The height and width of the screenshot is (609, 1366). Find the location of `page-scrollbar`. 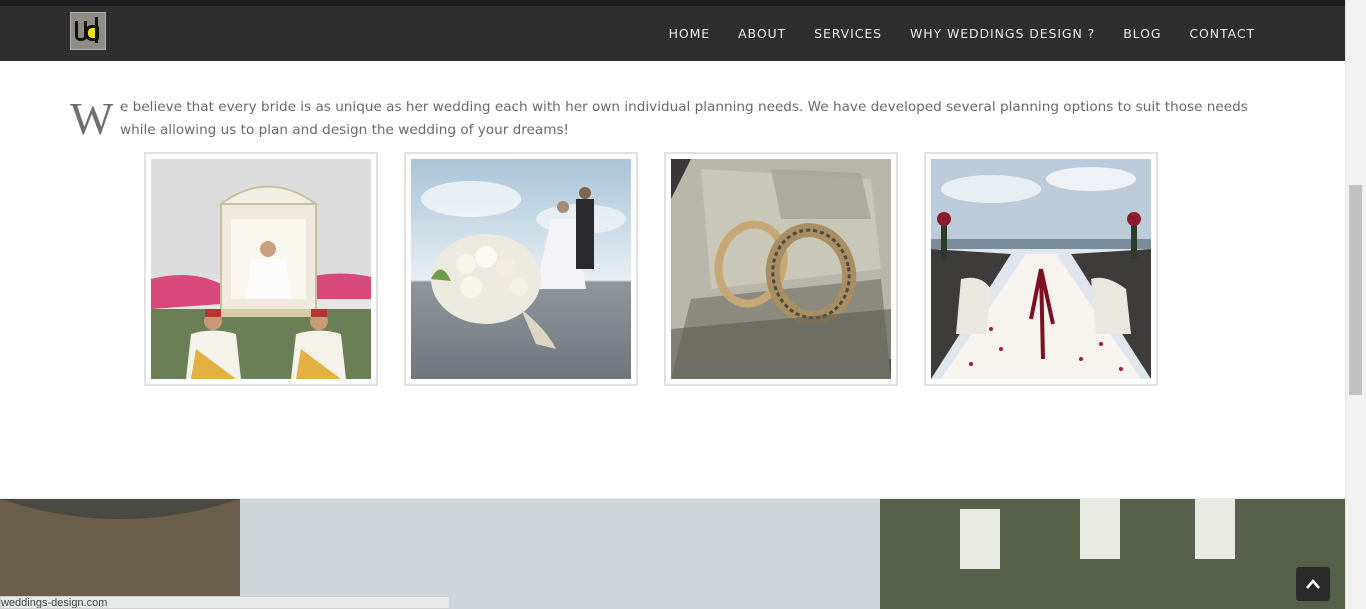

page-scrollbar is located at coordinates (1355, 304).